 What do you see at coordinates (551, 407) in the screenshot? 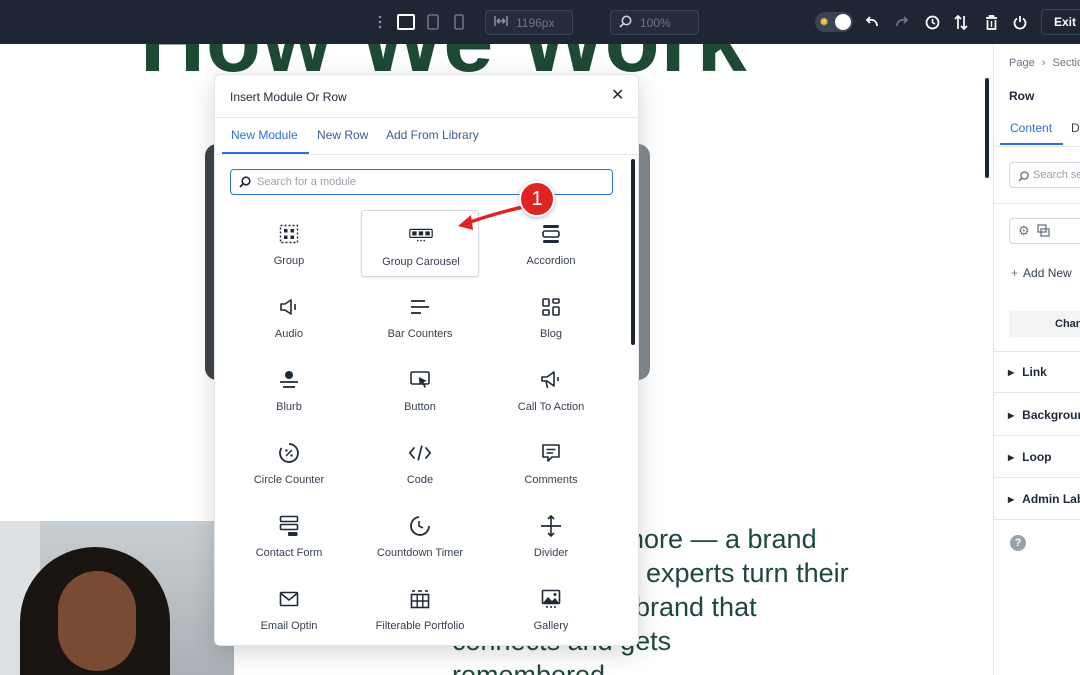
I see `module-label: Call To Action` at bounding box center [551, 407].